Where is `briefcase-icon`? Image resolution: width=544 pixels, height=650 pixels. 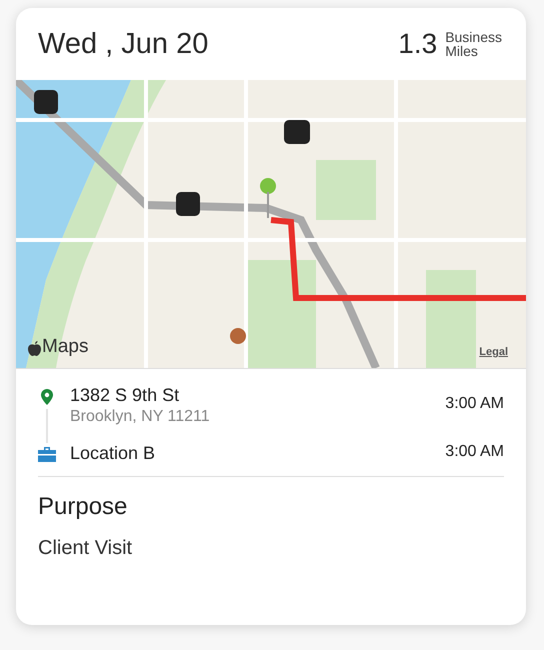 briefcase-icon is located at coordinates (47, 454).